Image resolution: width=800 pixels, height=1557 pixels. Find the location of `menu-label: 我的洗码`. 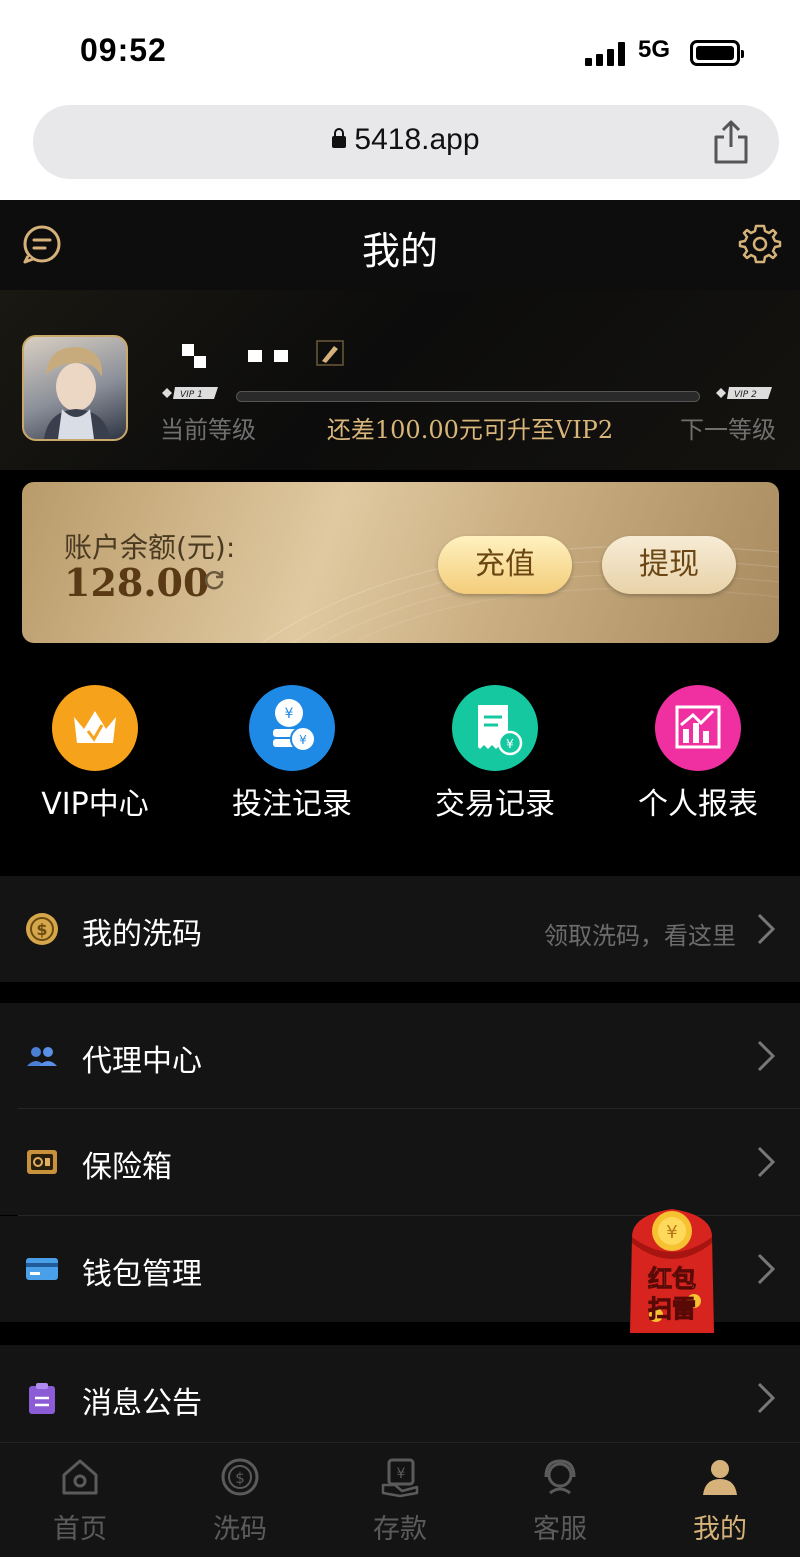

menu-label: 我的洗码 is located at coordinates (142, 934).